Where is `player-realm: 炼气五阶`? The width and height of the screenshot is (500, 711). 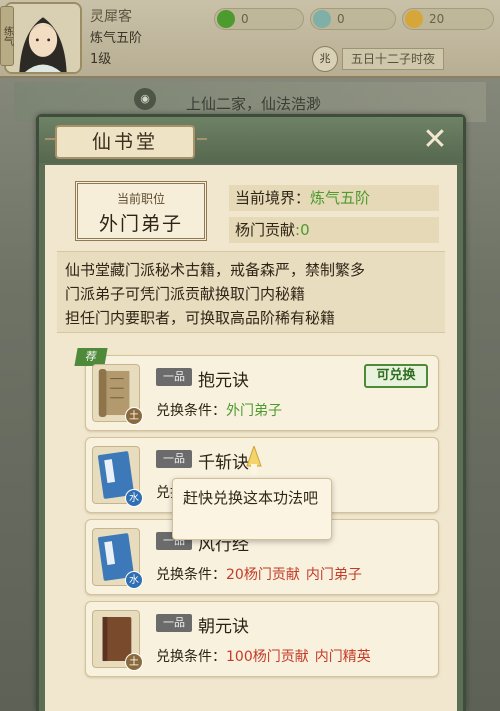
player-realm: 炼气五阶 is located at coordinates (116, 38).